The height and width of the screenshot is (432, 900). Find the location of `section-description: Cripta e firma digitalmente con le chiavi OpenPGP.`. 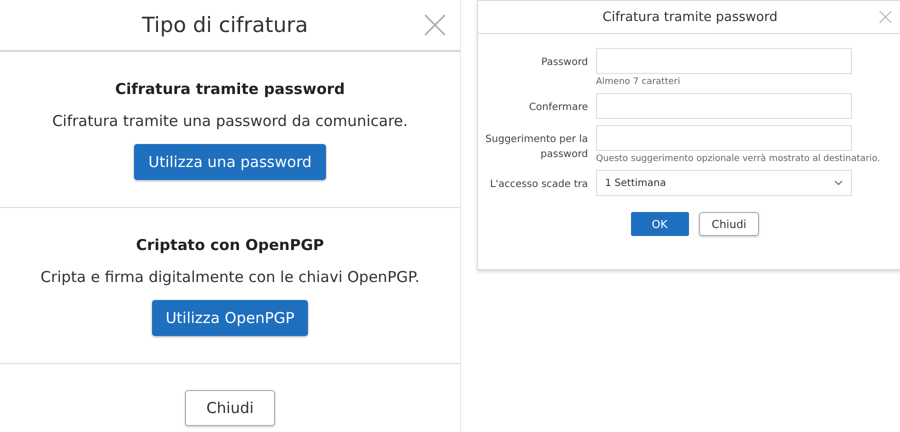

section-description: Cripta e firma digitalmente con le chiavi OpenPGP. is located at coordinates (230, 277).